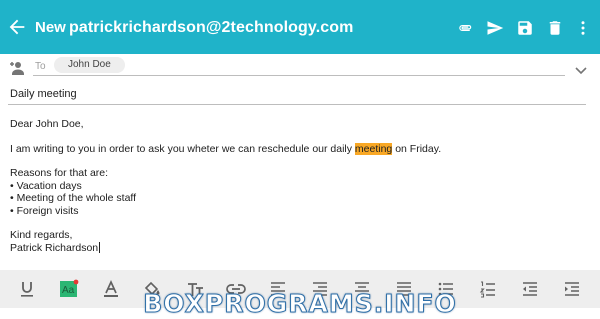 Image resolution: width=600 pixels, height=319 pixels. I want to click on reasons-heading: Reasons for that are:, so click(59, 173).